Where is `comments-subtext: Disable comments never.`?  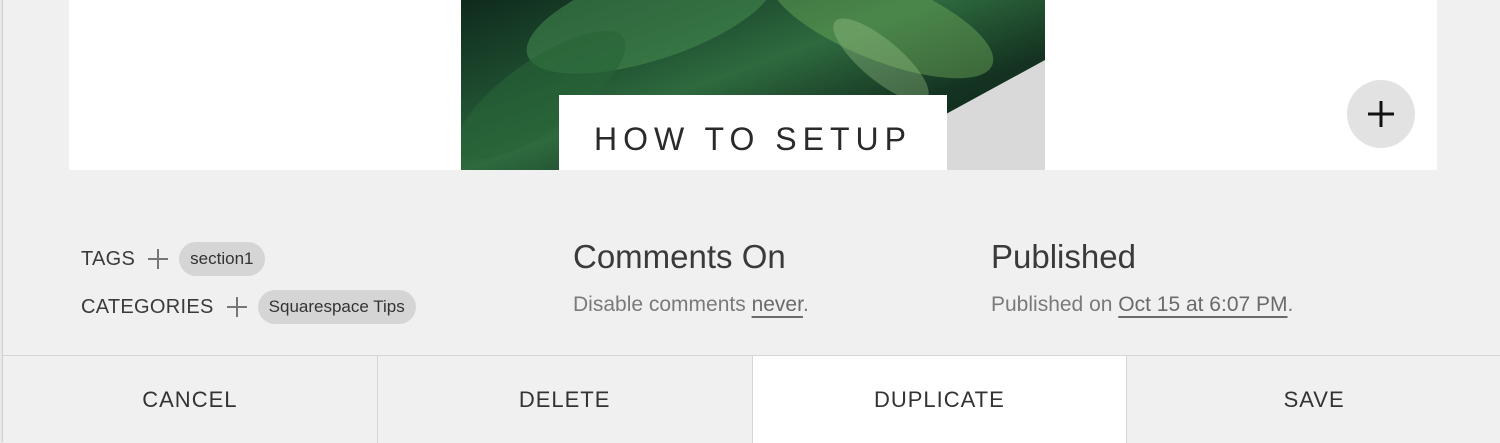
comments-subtext: Disable comments never. is located at coordinates (691, 305).